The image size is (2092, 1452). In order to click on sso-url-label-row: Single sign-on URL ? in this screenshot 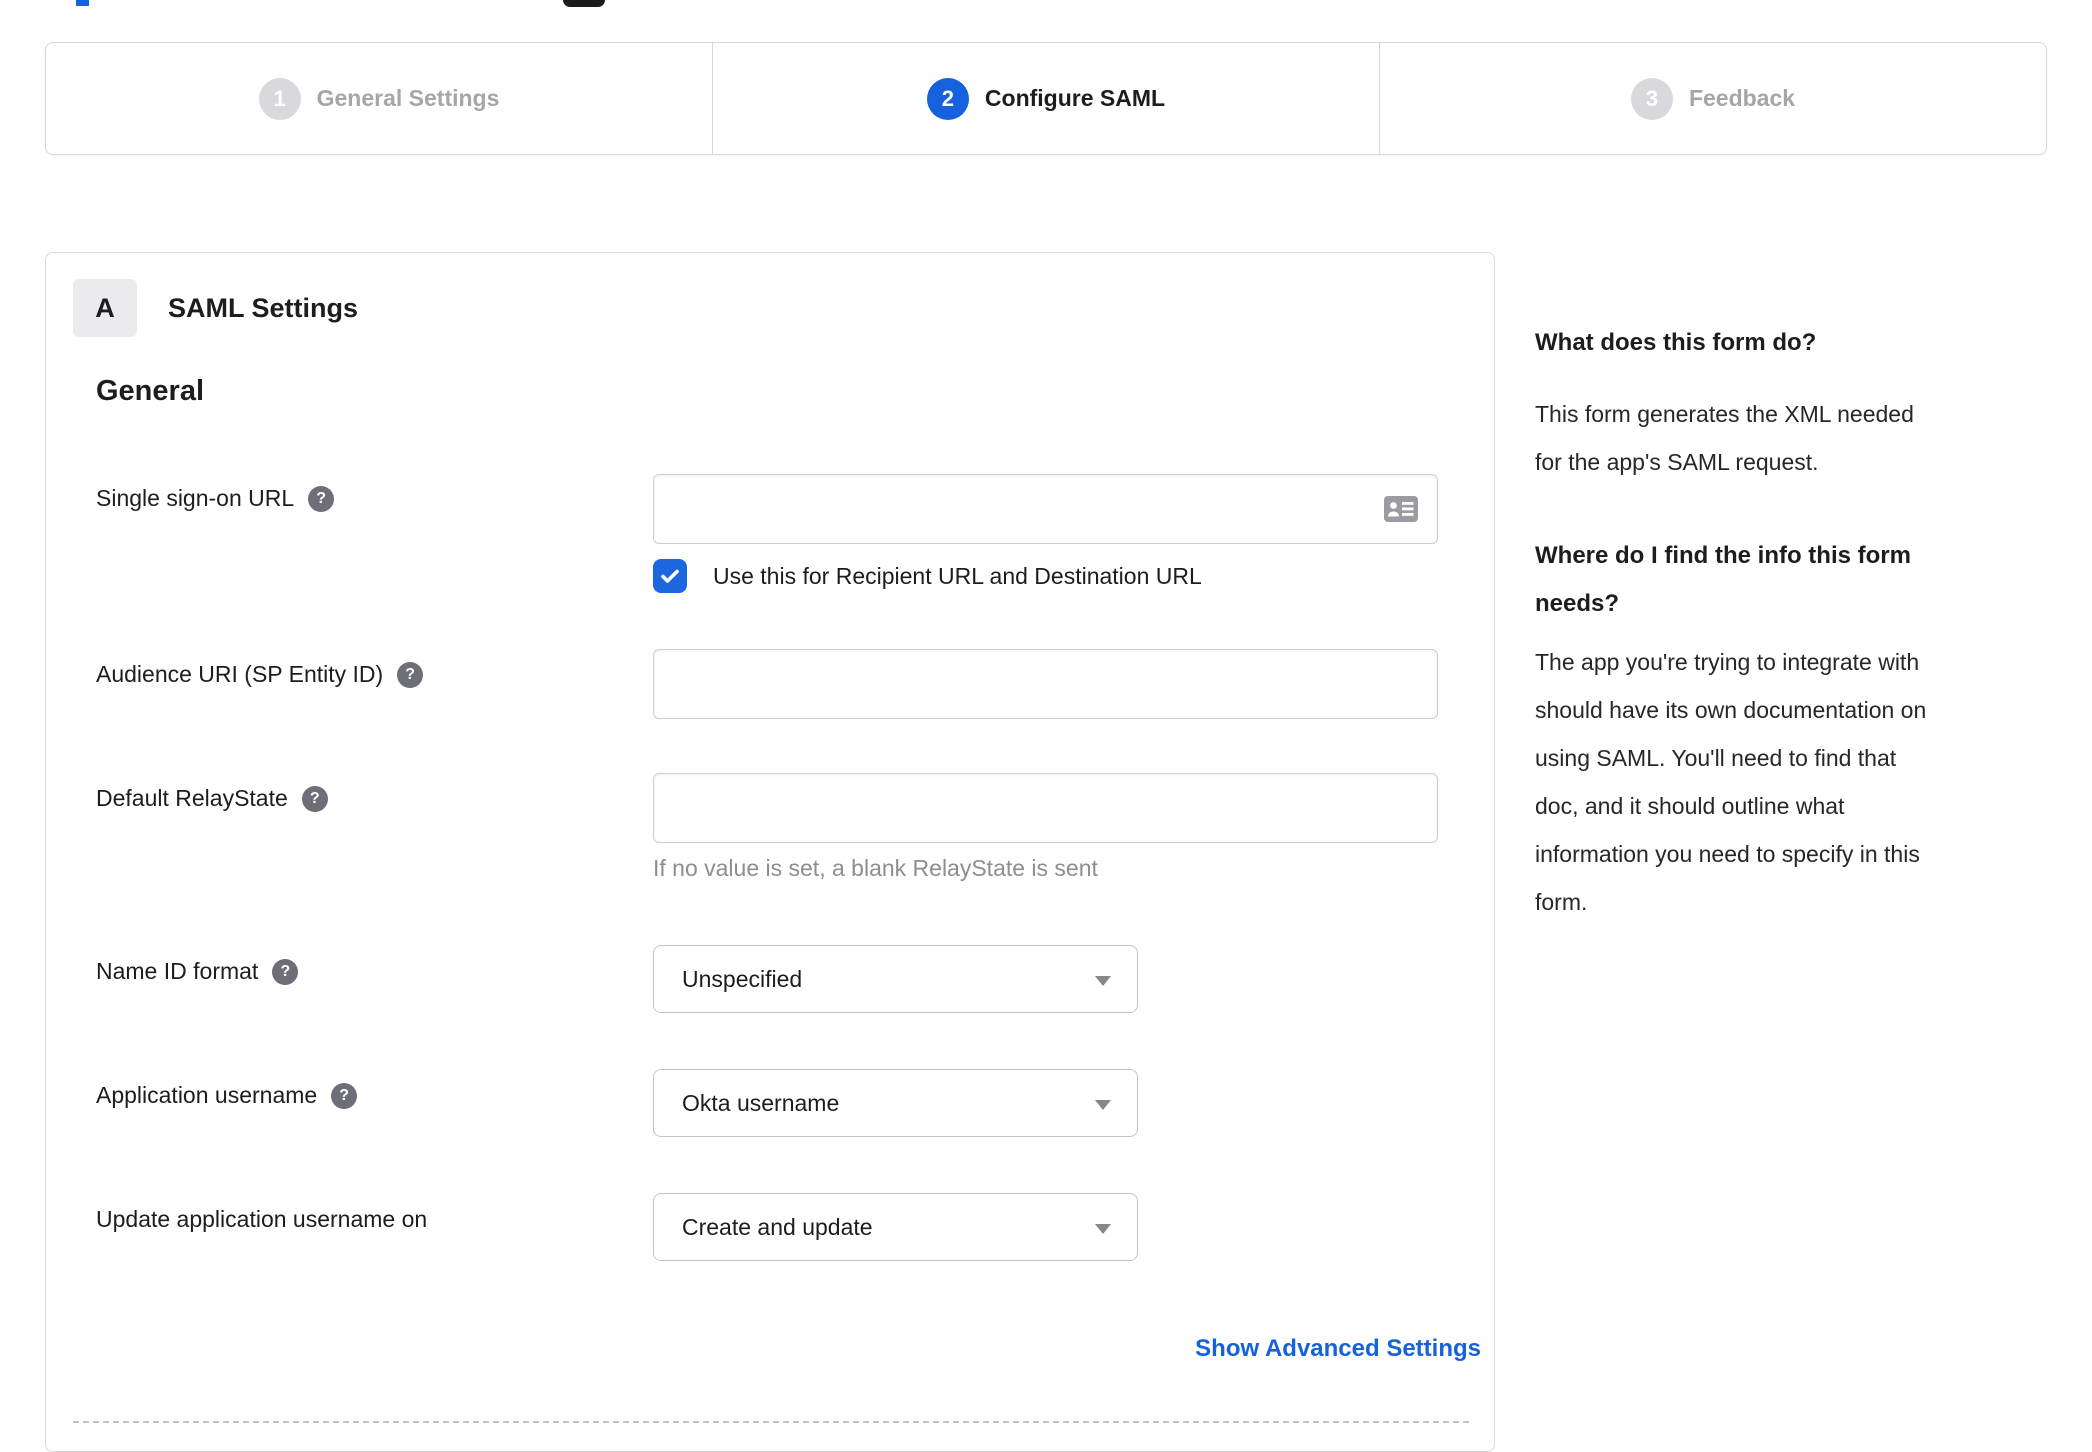, I will do `click(215, 498)`.